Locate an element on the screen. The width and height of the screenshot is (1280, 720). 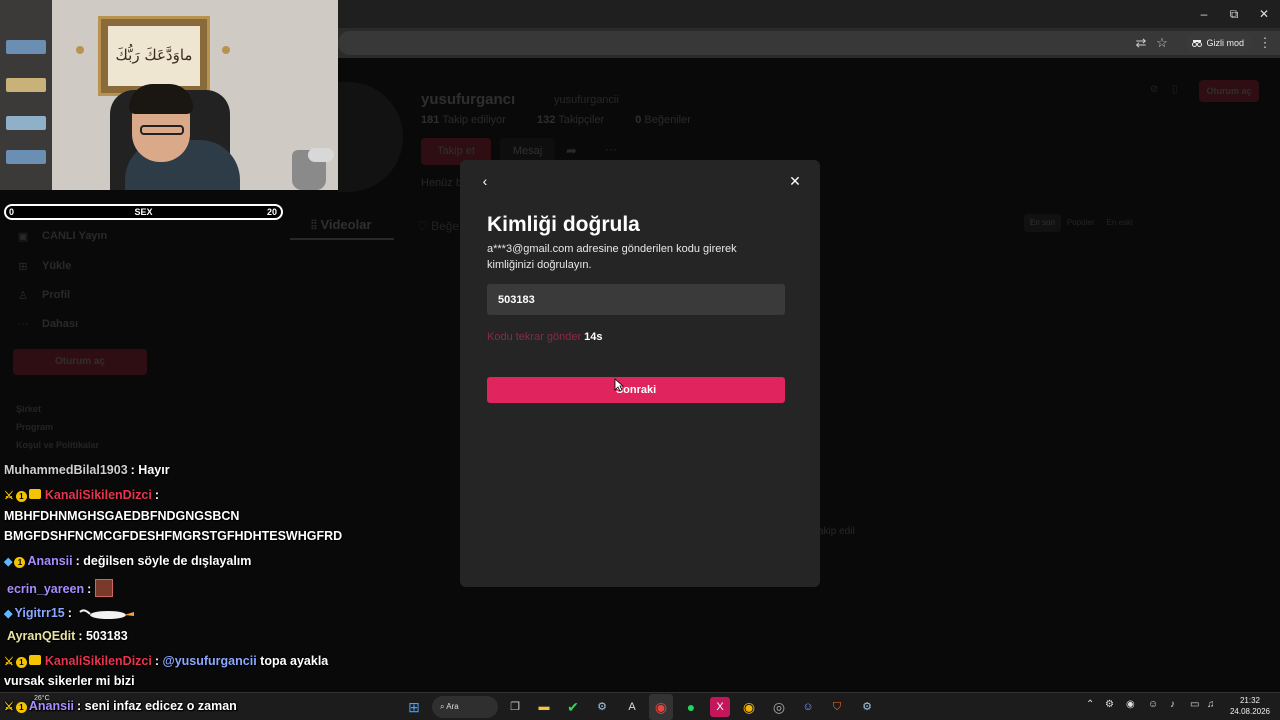
streamer-hair is located at coordinates (161, 99).